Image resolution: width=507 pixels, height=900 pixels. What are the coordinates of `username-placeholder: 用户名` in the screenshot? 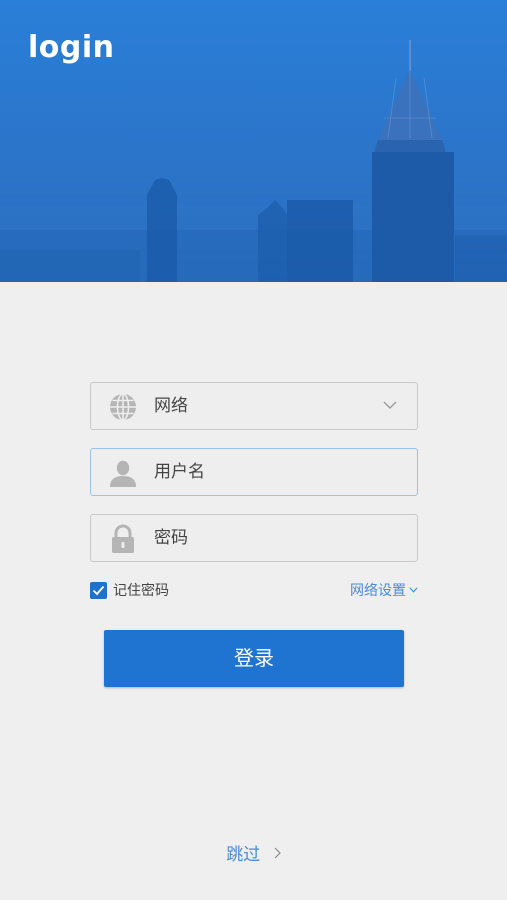 It's located at (179, 472).